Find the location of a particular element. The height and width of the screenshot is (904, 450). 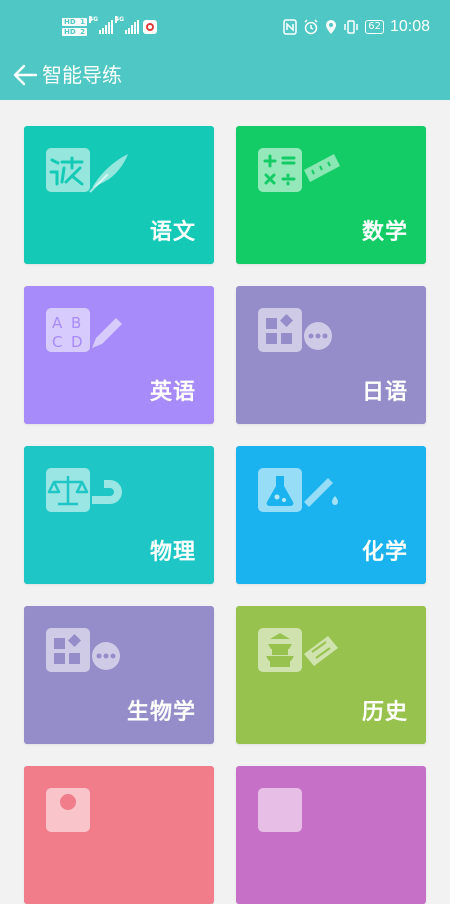

math-ruler-icon is located at coordinates (299, 170).